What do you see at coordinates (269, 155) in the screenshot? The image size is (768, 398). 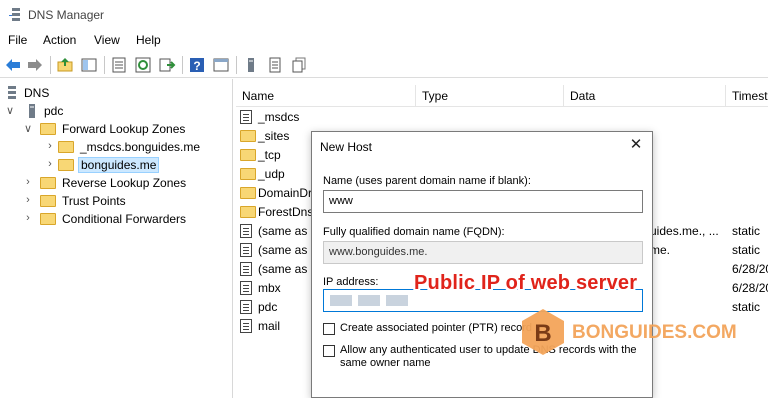 I see `row-name: _tcp` at bounding box center [269, 155].